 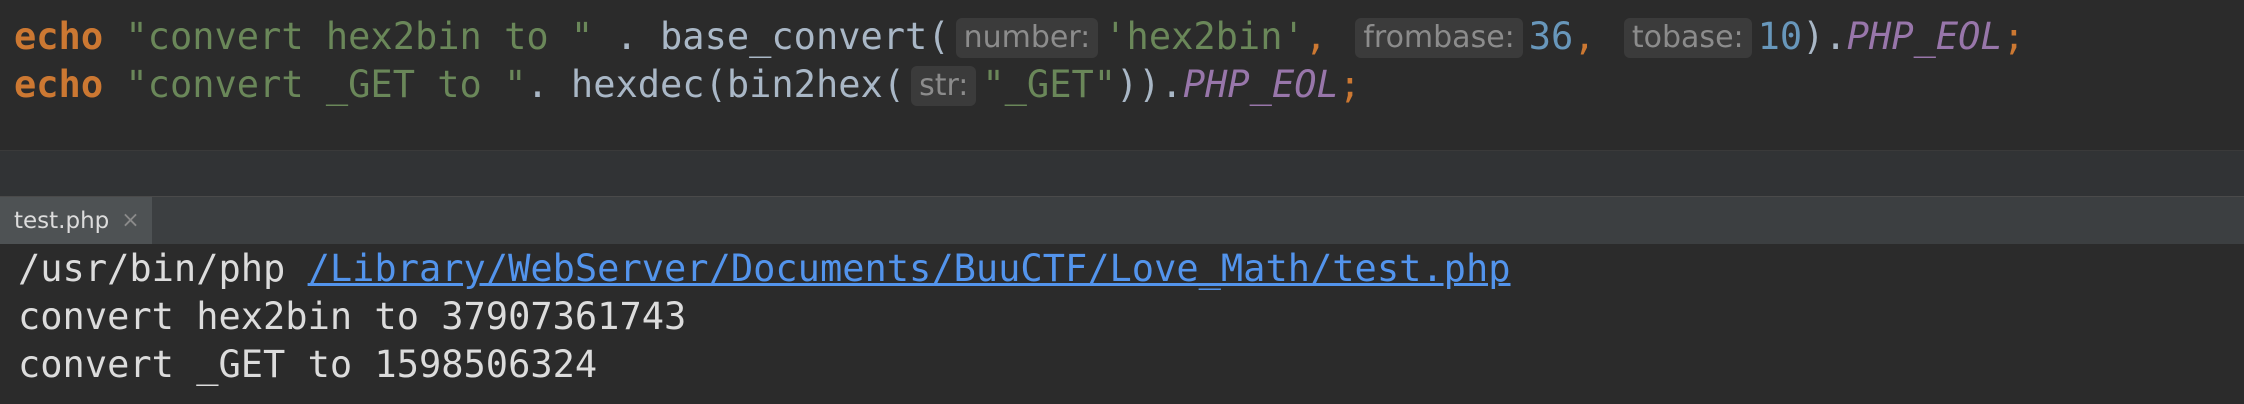 I want to click on close-icon: ×, so click(x=130, y=220).